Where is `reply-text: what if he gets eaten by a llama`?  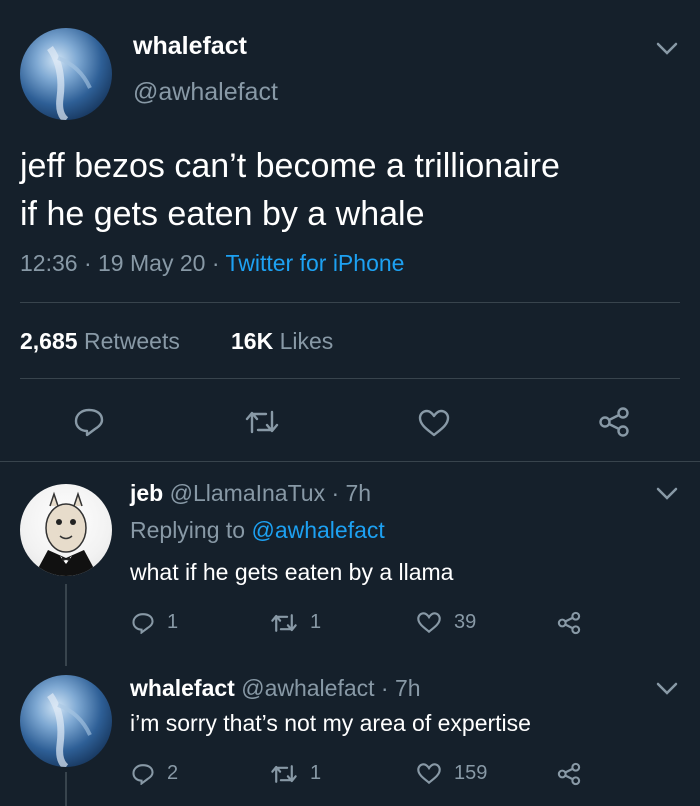
reply-text: what if he gets eaten by a llama is located at coordinates (292, 572).